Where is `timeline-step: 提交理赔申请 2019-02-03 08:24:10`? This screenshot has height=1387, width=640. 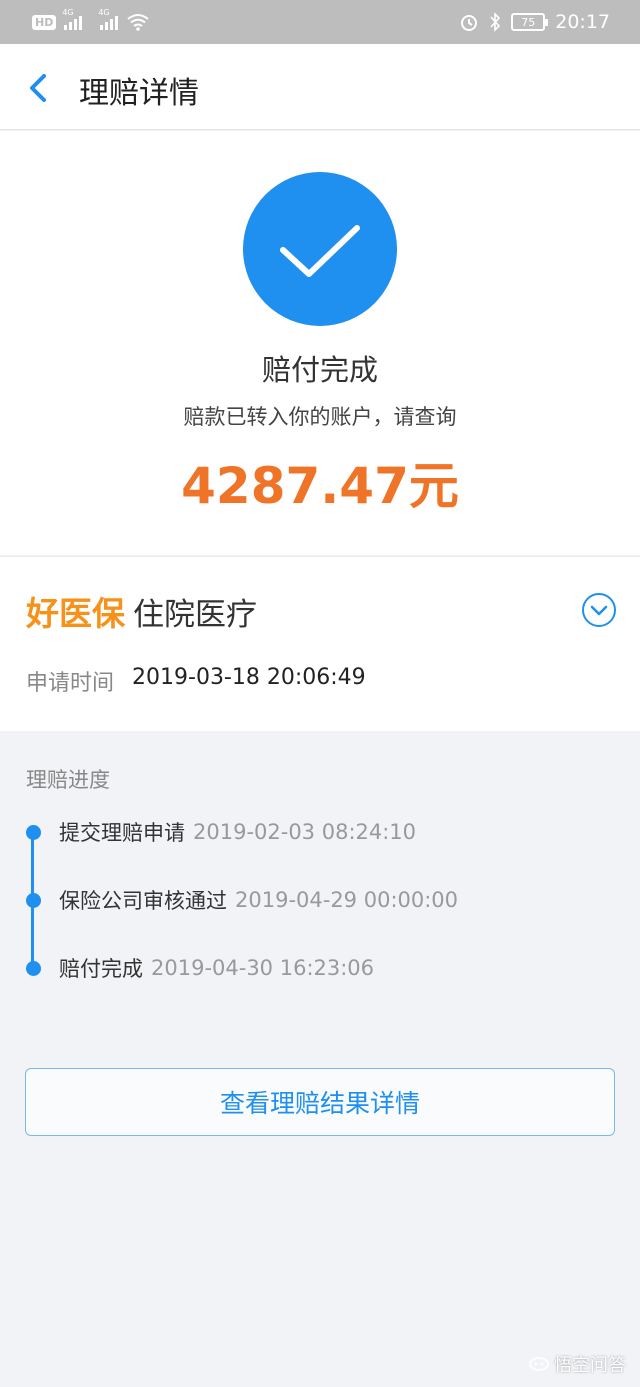 timeline-step: 提交理赔申请 2019-02-03 08:24:10 is located at coordinates (221, 832).